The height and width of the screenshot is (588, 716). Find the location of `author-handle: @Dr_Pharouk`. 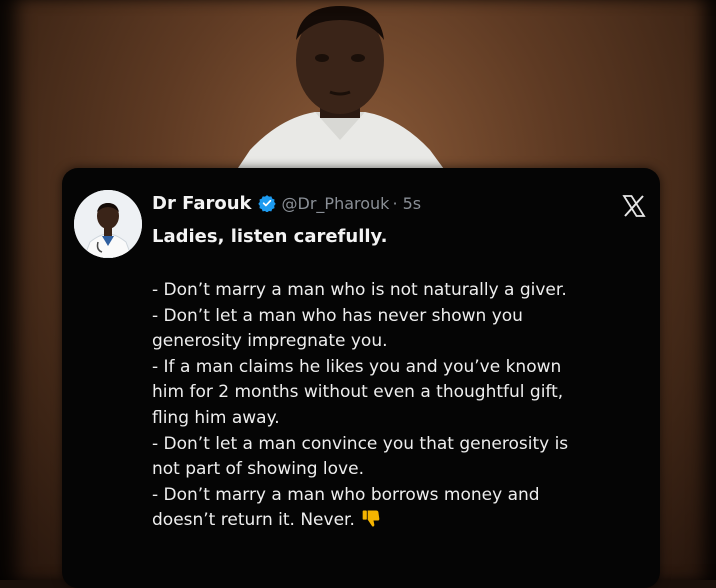

author-handle: @Dr_Pharouk is located at coordinates (336, 203).